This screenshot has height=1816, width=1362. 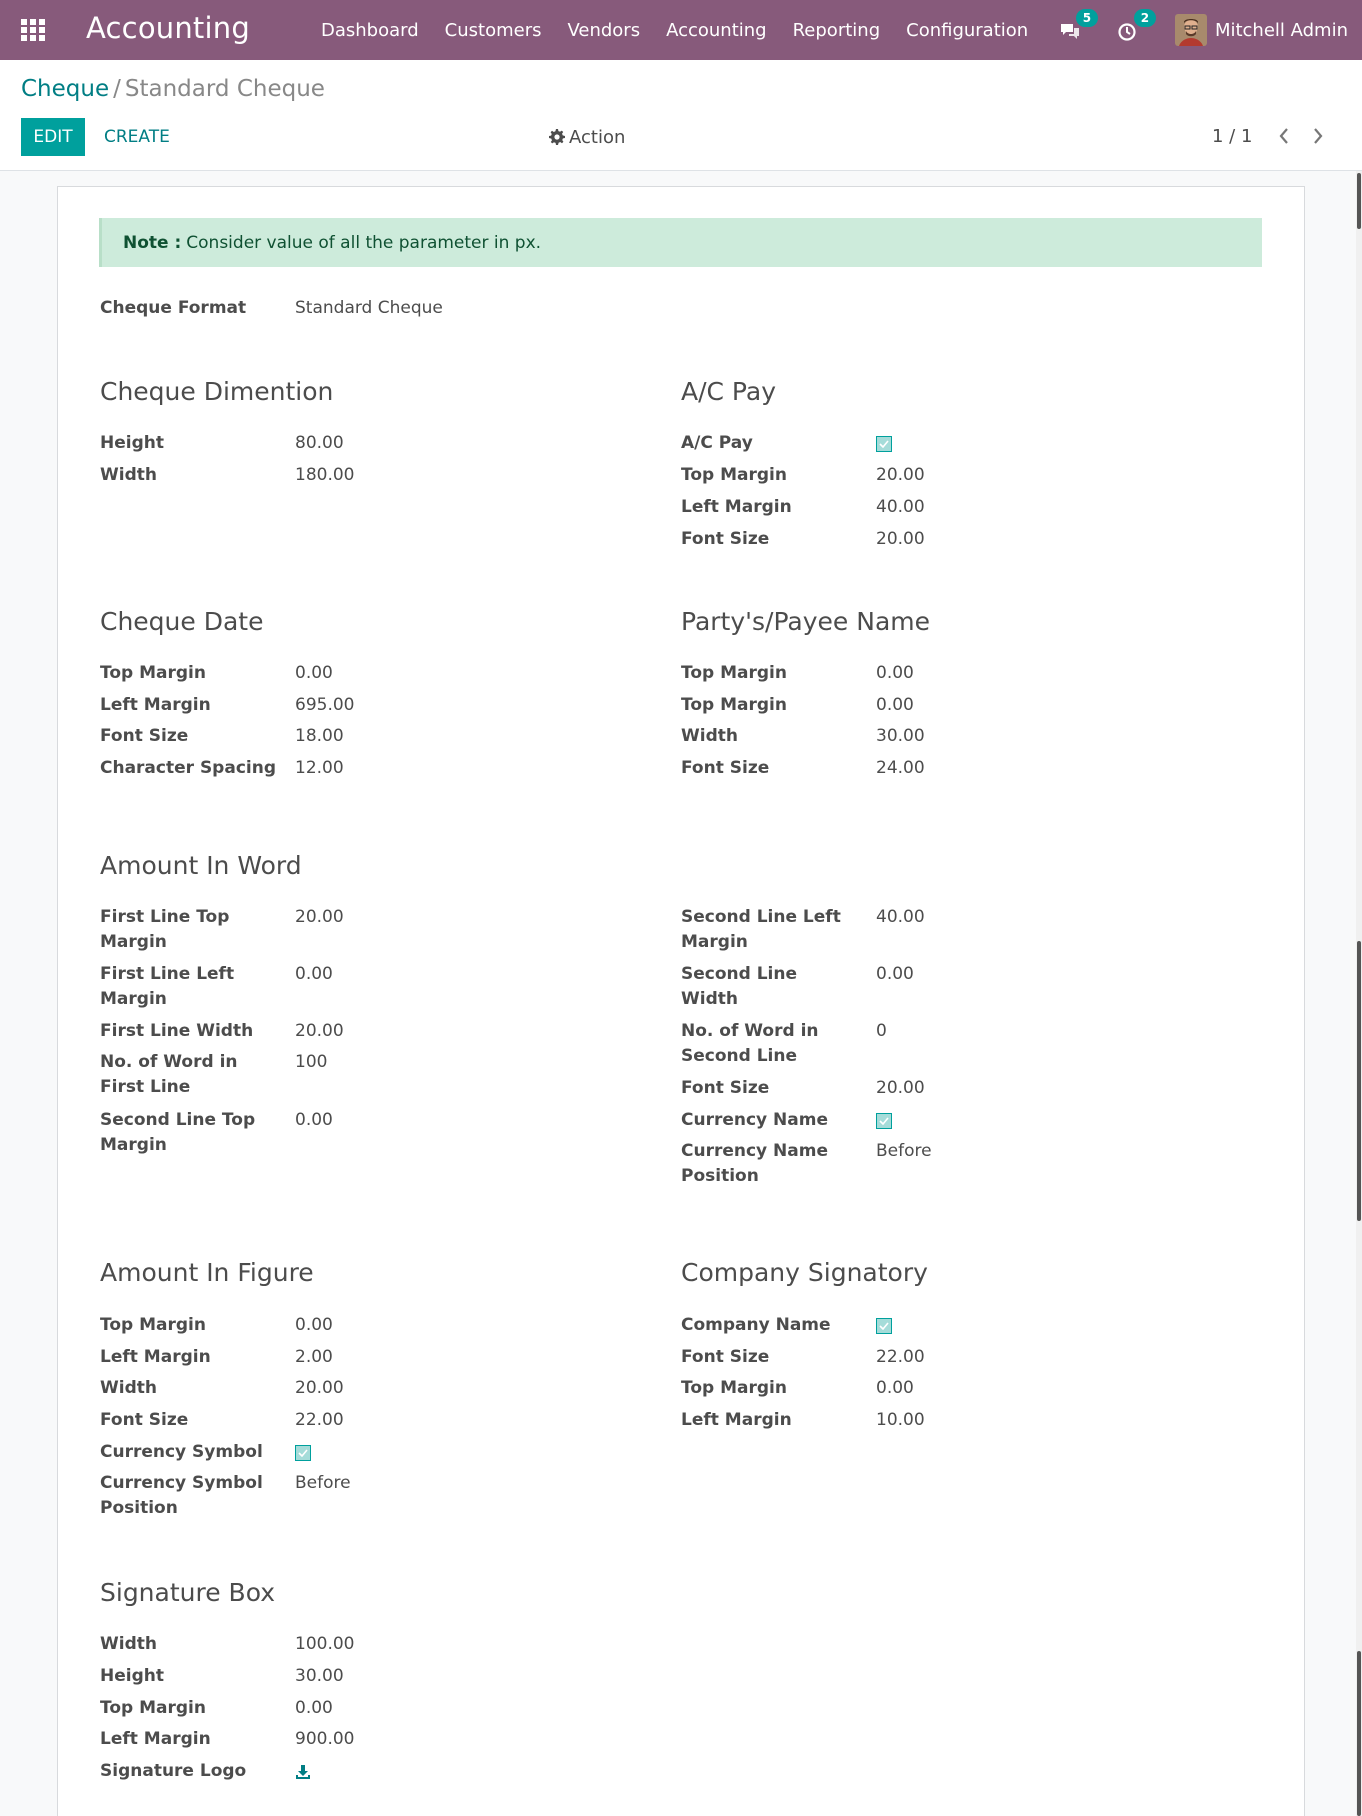 What do you see at coordinates (884, 444) in the screenshot?
I see `ac-pay-checkbox` at bounding box center [884, 444].